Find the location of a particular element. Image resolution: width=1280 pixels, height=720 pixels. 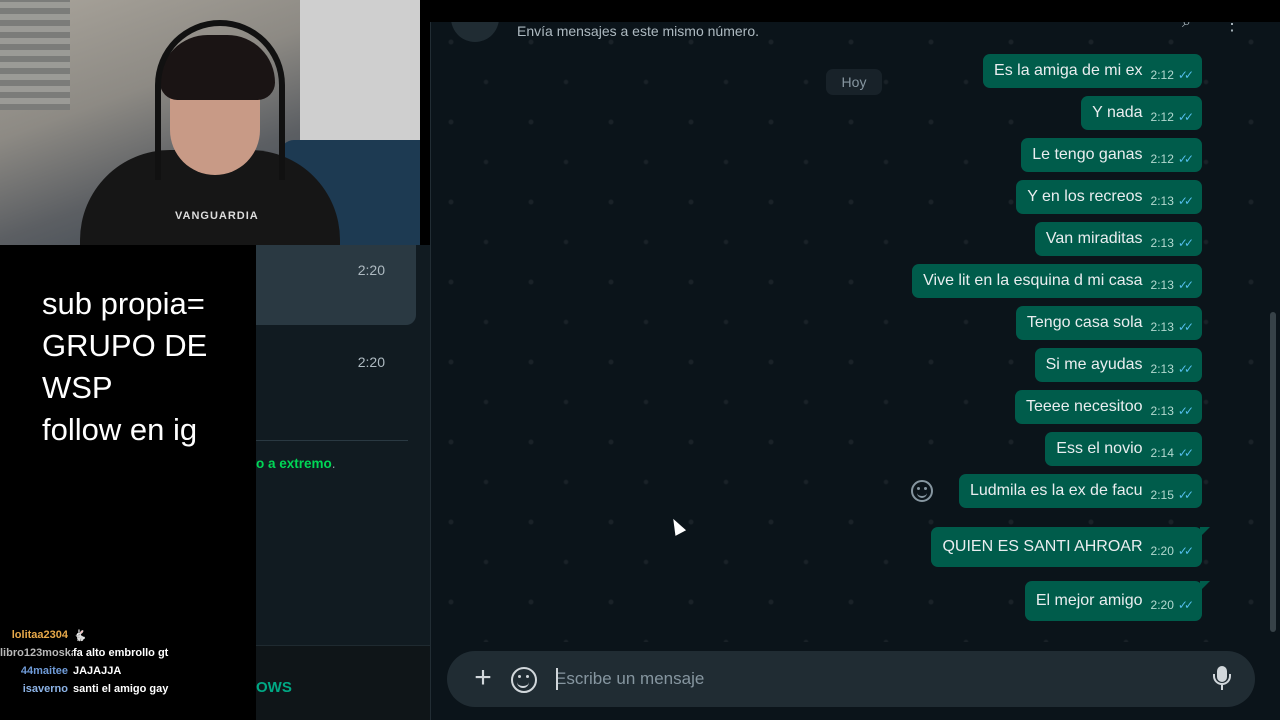

conversation-header: Envía mensajes a este mismo número. ⌕ ⋮ is located at coordinates (855, 35).